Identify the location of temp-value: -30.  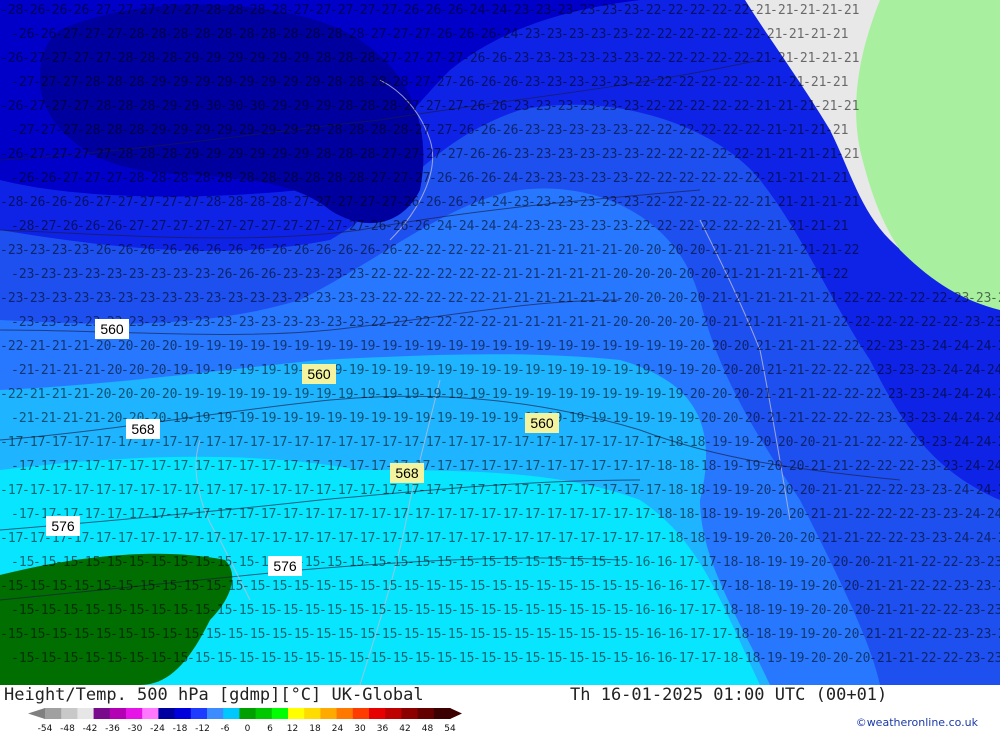
(209, 106).